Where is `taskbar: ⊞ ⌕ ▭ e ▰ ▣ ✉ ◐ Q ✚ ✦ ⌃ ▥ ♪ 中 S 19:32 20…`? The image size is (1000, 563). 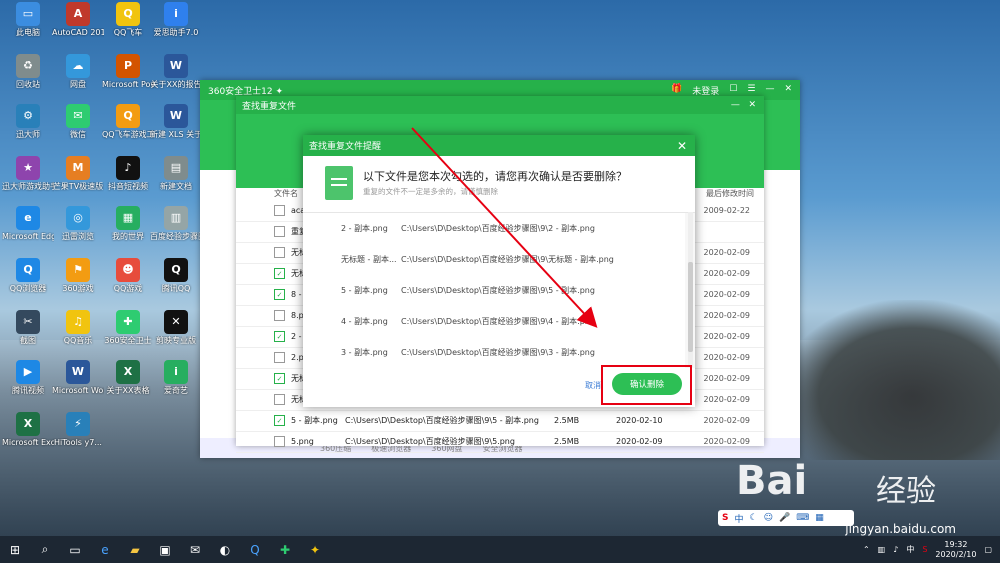 taskbar: ⊞ ⌕ ▭ e ▰ ▣ ✉ ◐ Q ✚ ✦ ⌃ ▥ ♪ 中 S 19:32 20… is located at coordinates (500, 549).